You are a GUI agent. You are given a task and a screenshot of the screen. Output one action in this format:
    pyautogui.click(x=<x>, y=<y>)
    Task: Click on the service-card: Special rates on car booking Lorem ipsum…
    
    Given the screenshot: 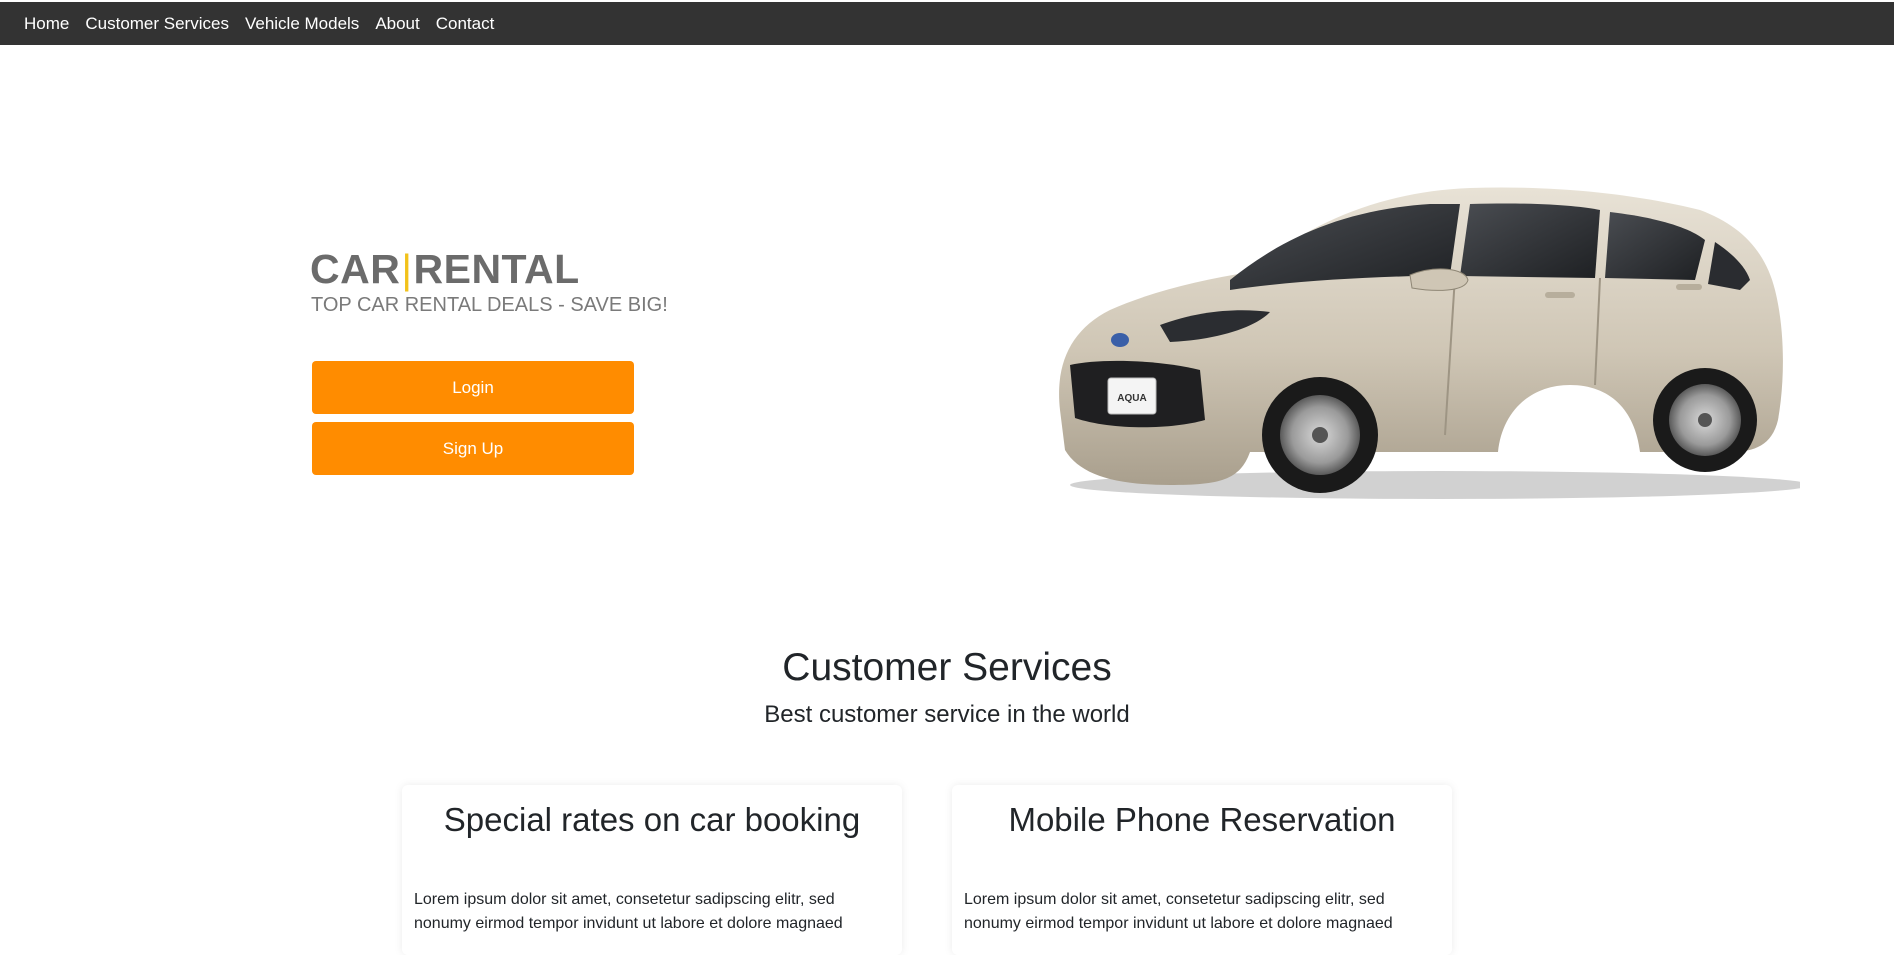 What is the action you would take?
    pyautogui.click(x=652, y=870)
    